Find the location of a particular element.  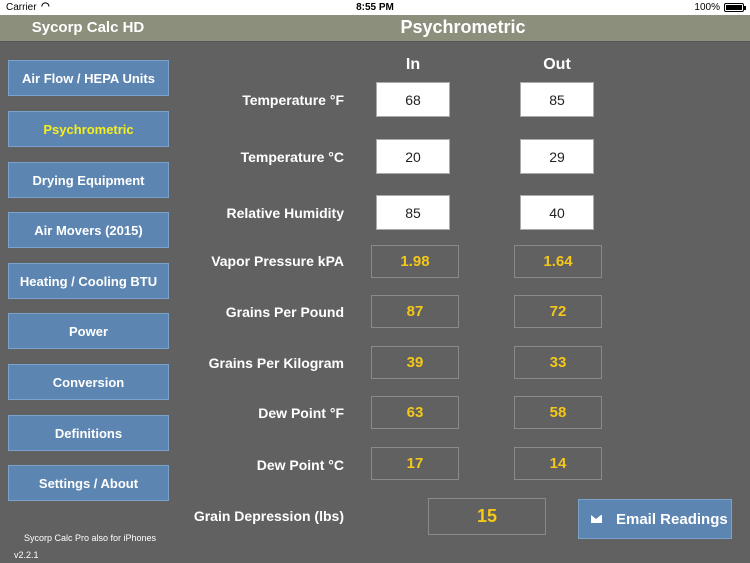

sidebar-item-air-movers: Air Movers (2015) is located at coordinates (88, 230).